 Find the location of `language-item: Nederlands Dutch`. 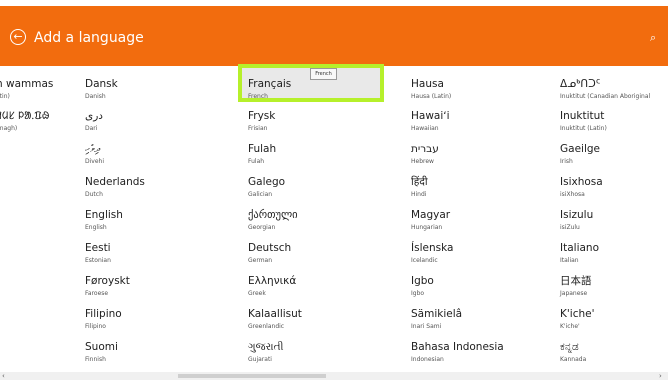

language-item: Nederlands Dutch is located at coordinates (115, 191).